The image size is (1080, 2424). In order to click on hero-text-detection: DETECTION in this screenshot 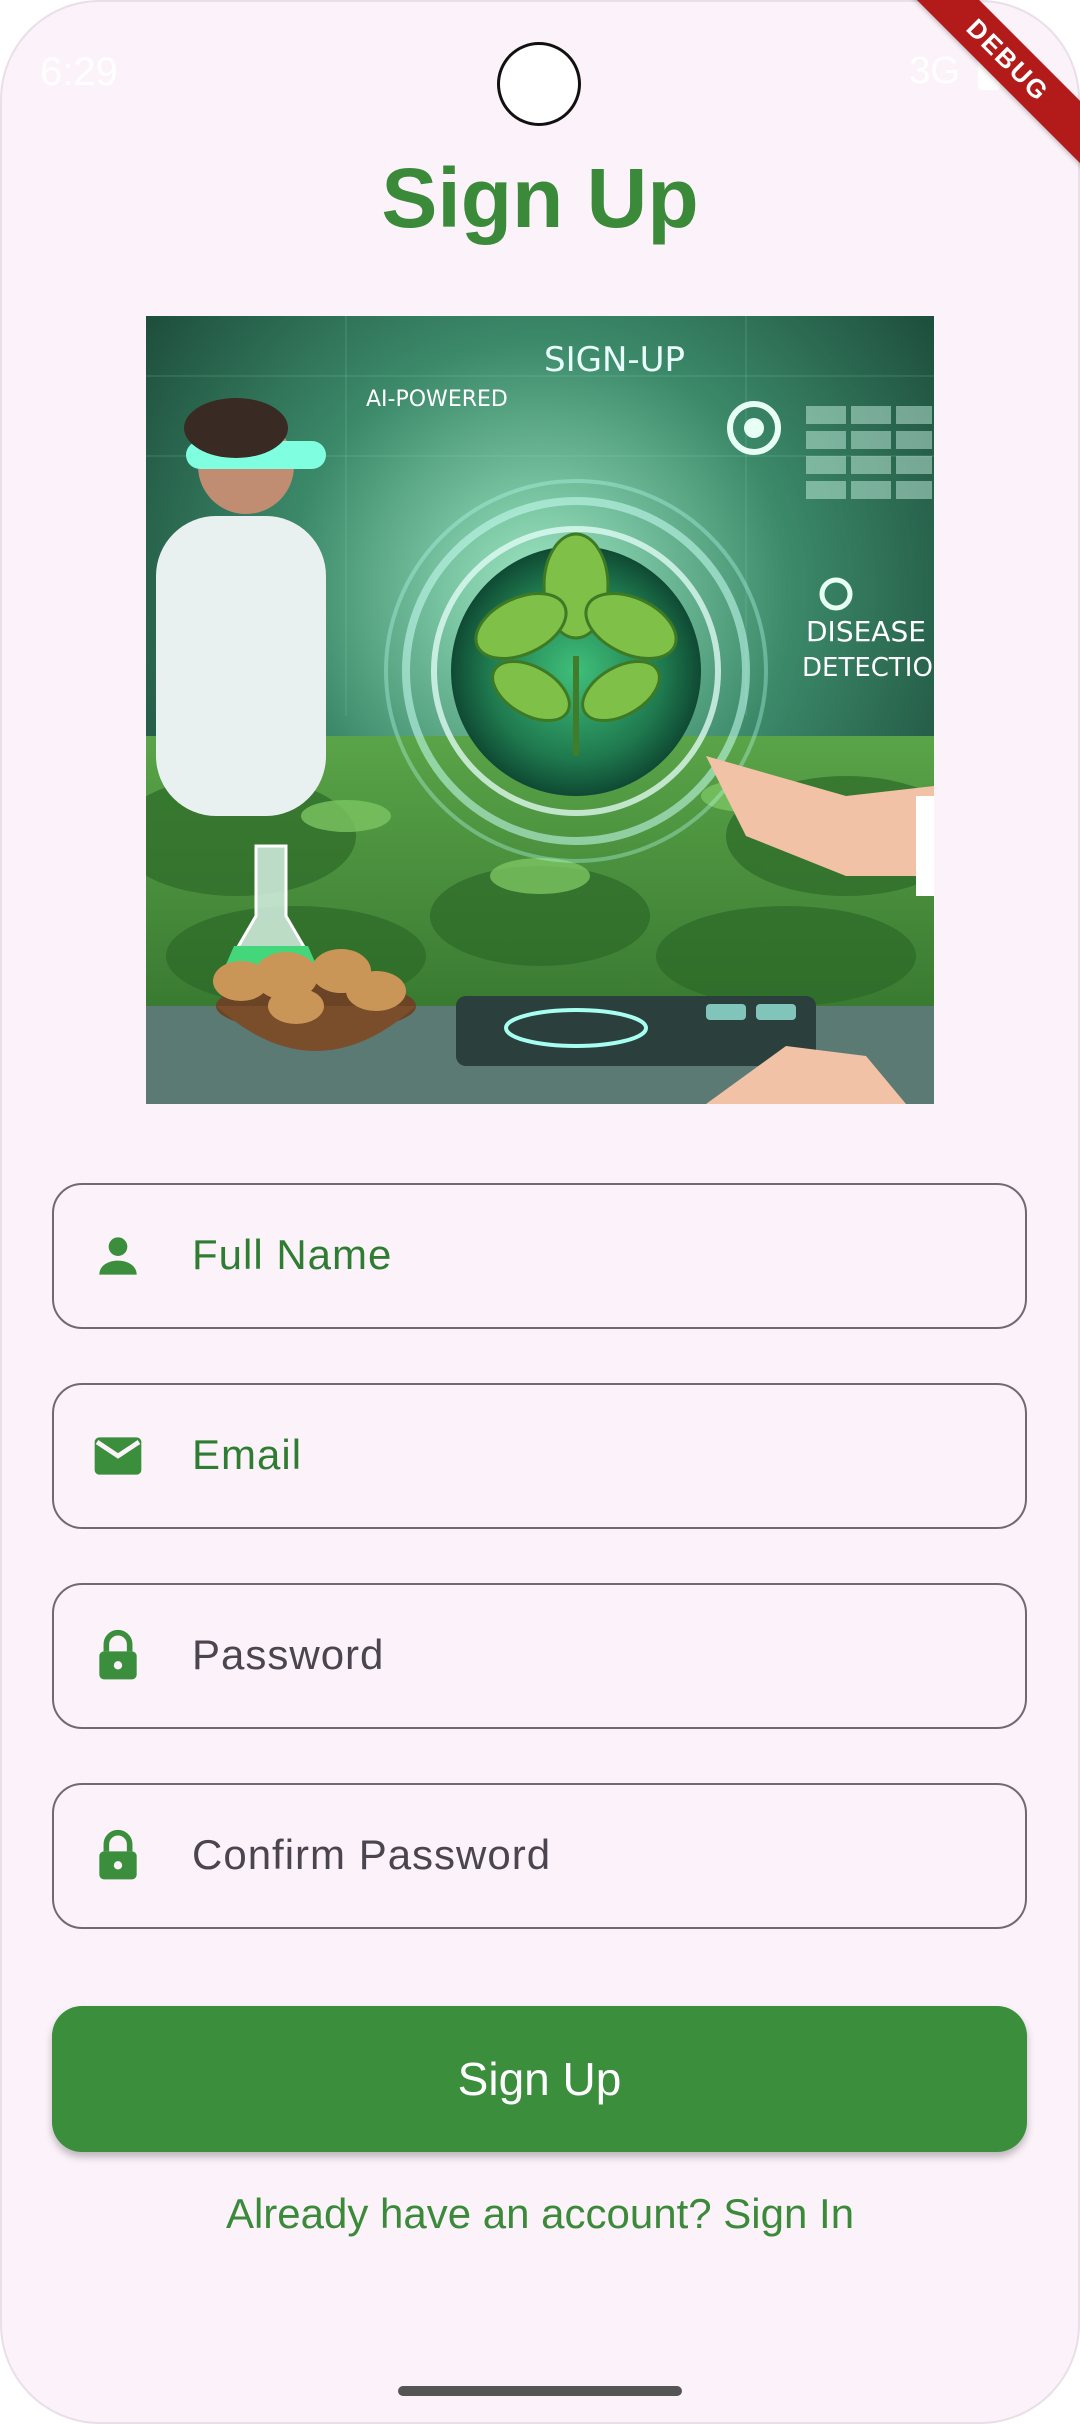, I will do `click(868, 668)`.